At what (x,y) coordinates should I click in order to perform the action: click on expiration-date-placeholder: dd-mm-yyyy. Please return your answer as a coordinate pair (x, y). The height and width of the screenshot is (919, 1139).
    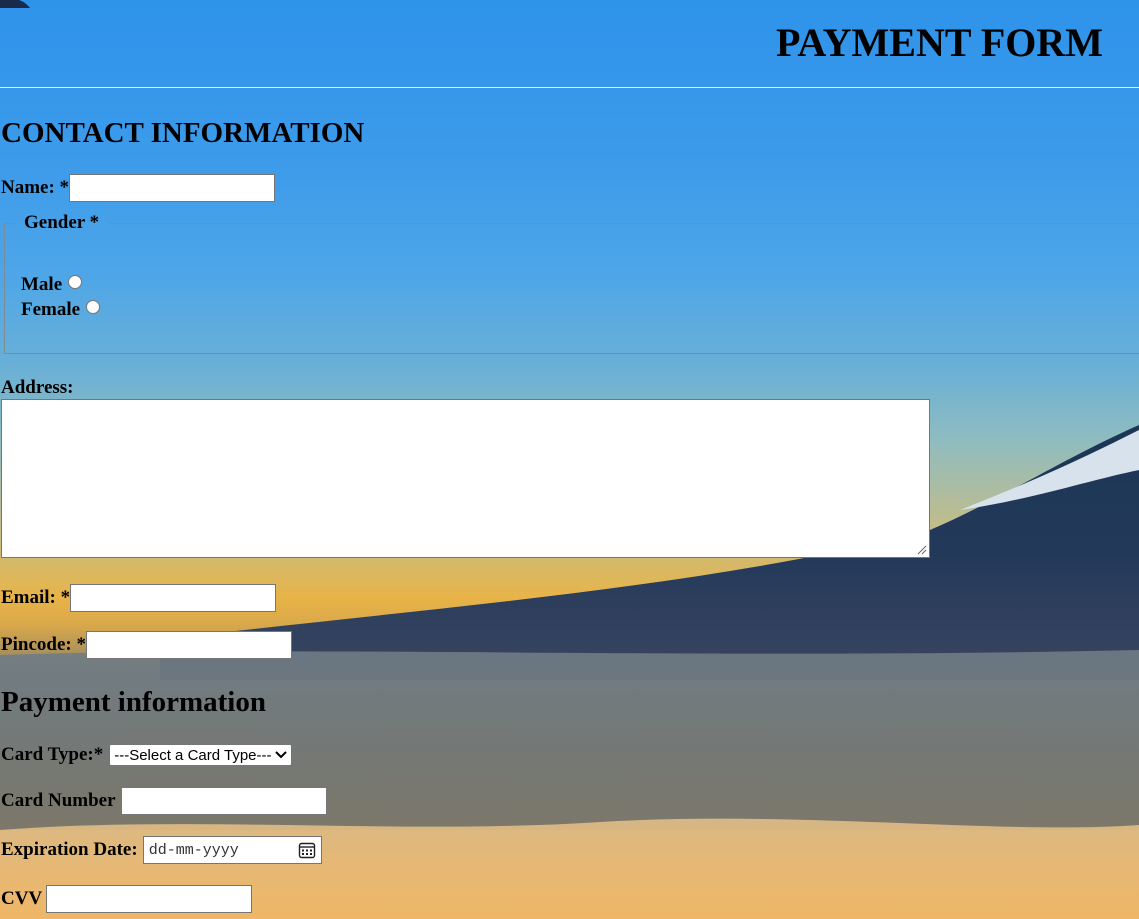
    Looking at the image, I should click on (193, 850).